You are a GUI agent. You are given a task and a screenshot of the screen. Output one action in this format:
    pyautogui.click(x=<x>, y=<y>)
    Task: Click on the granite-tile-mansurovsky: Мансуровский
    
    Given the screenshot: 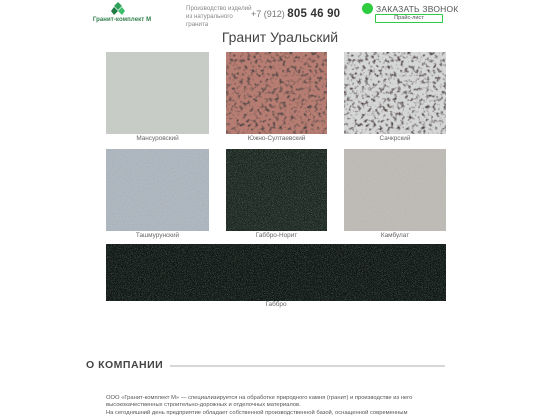 What is the action you would take?
    pyautogui.click(x=157, y=97)
    